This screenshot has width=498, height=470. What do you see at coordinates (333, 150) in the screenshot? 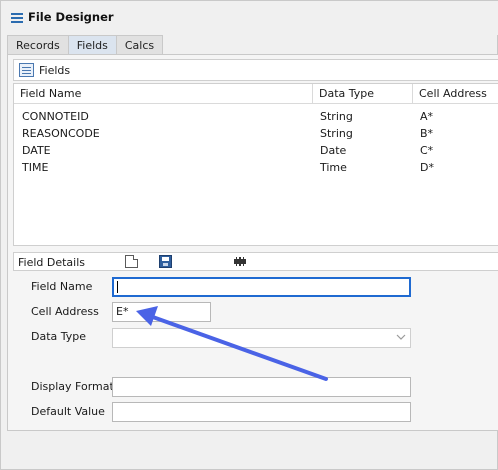
I see `cell-data-type: Date` at bounding box center [333, 150].